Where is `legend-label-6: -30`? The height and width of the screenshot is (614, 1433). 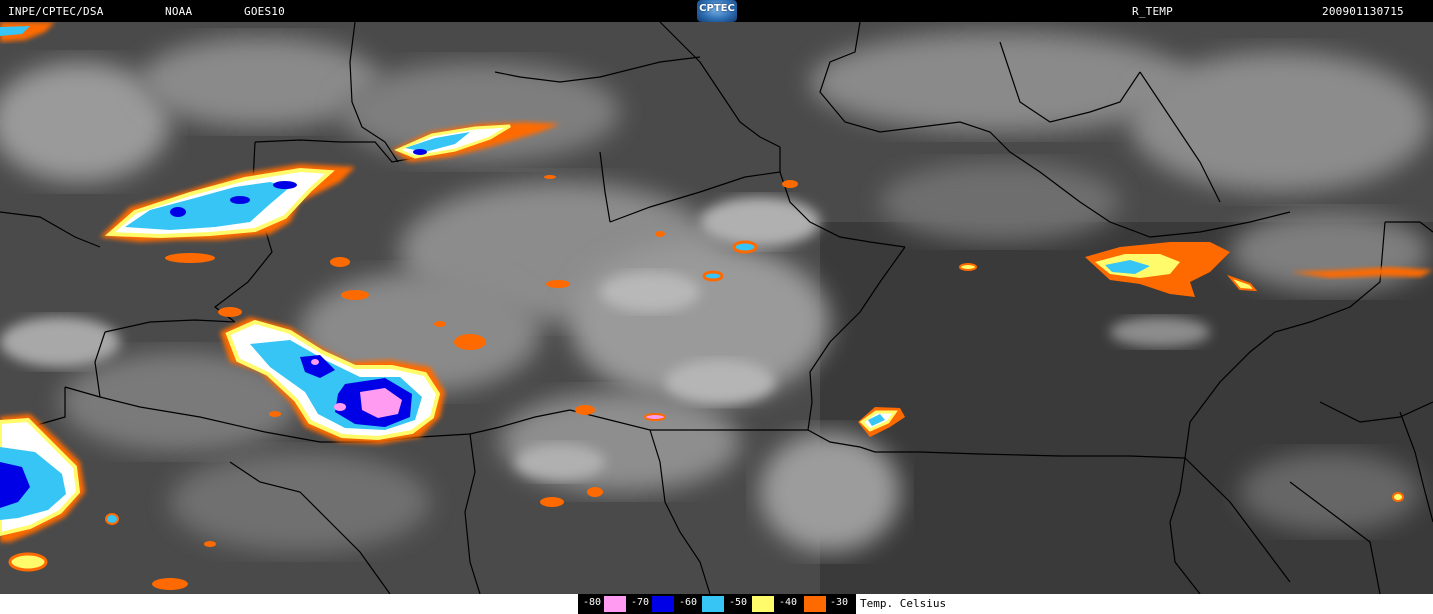 legend-label-6: -30 is located at coordinates (839, 602).